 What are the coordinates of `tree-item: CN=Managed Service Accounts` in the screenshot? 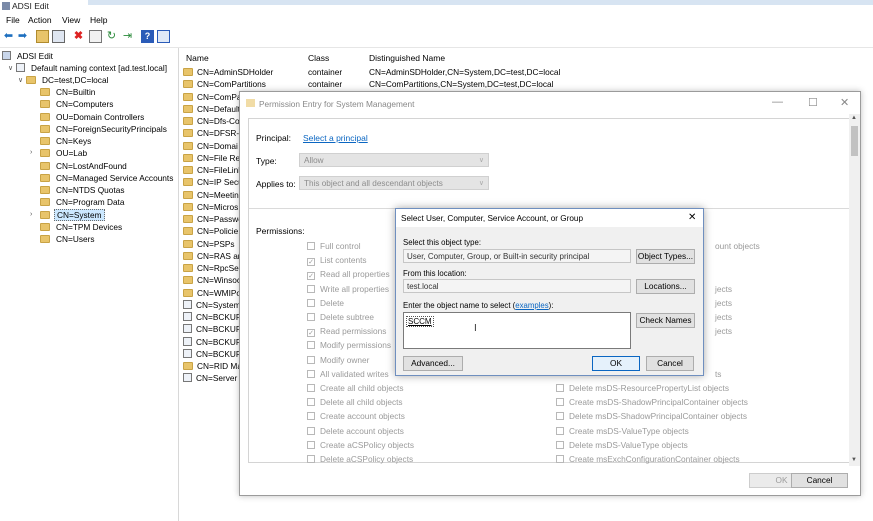 It's located at (107, 179).